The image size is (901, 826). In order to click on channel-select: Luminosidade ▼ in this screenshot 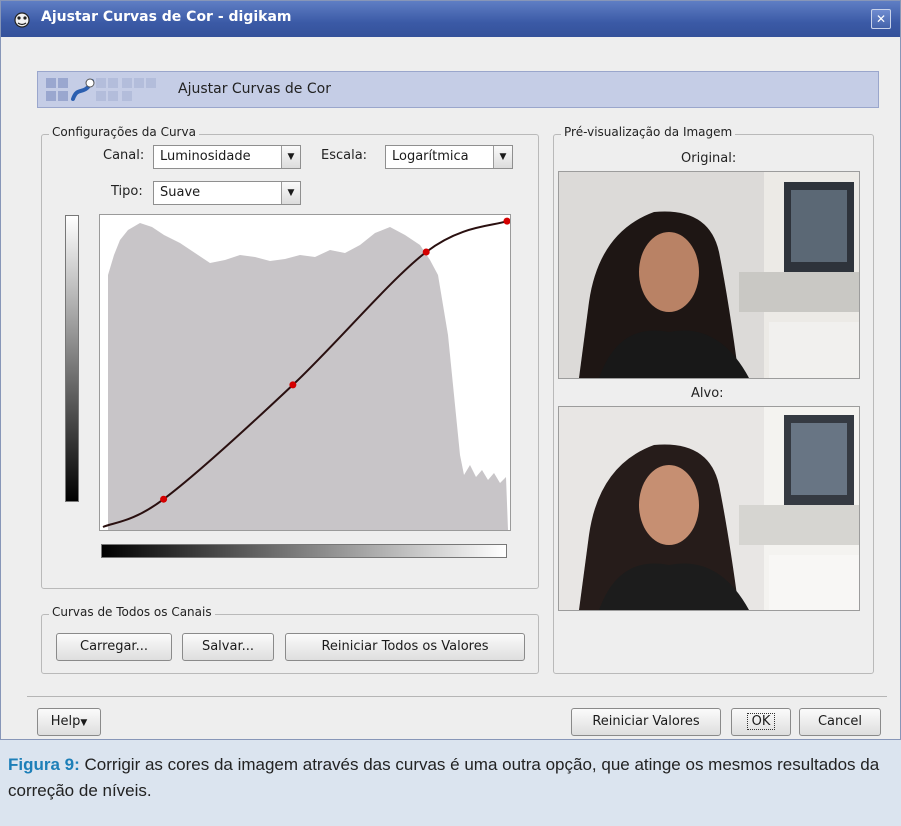, I will do `click(227, 157)`.